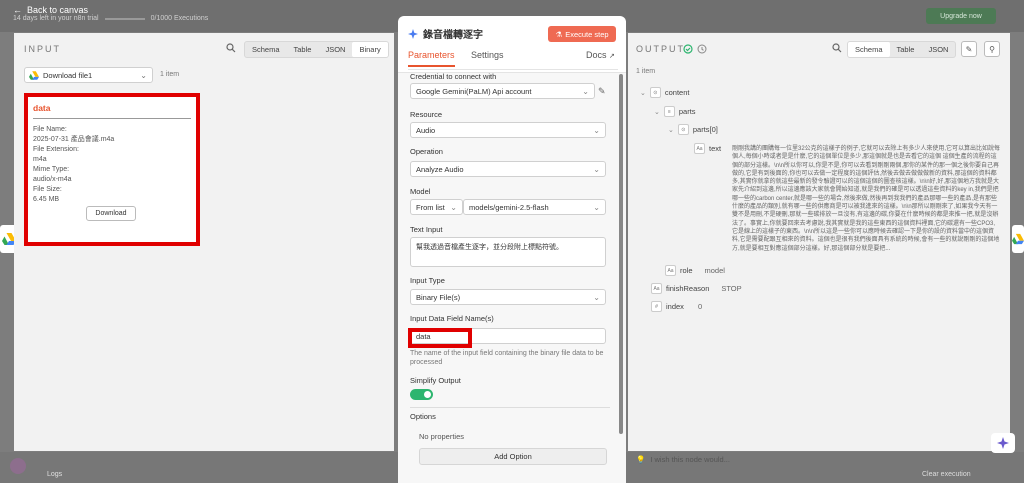 This screenshot has width=1024, height=483. What do you see at coordinates (487, 55) in the screenshot?
I see `tab-settings: Settings` at bounding box center [487, 55].